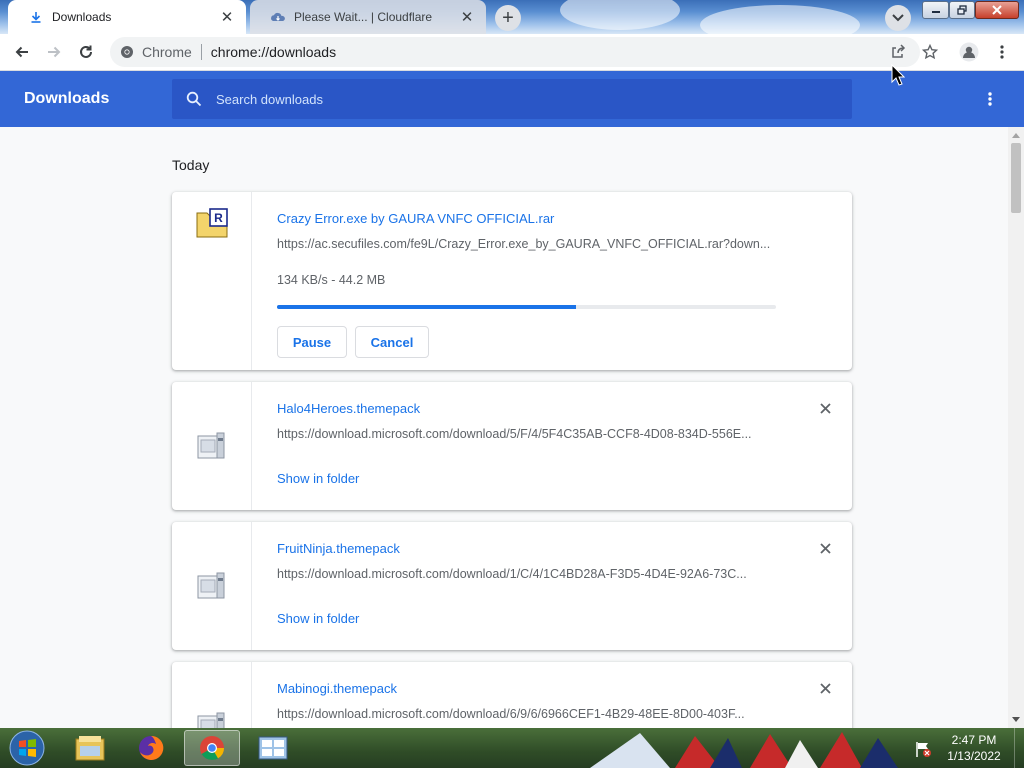 The image size is (1024, 768). I want to click on triangle-up-icon, so click(1016, 135).